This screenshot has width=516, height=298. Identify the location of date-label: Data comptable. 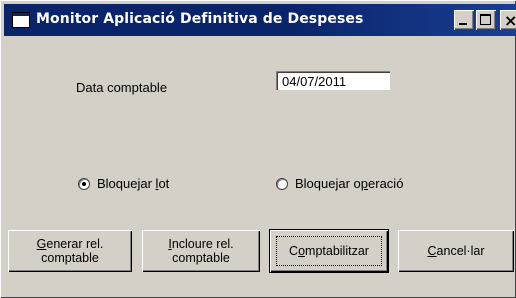
(122, 87).